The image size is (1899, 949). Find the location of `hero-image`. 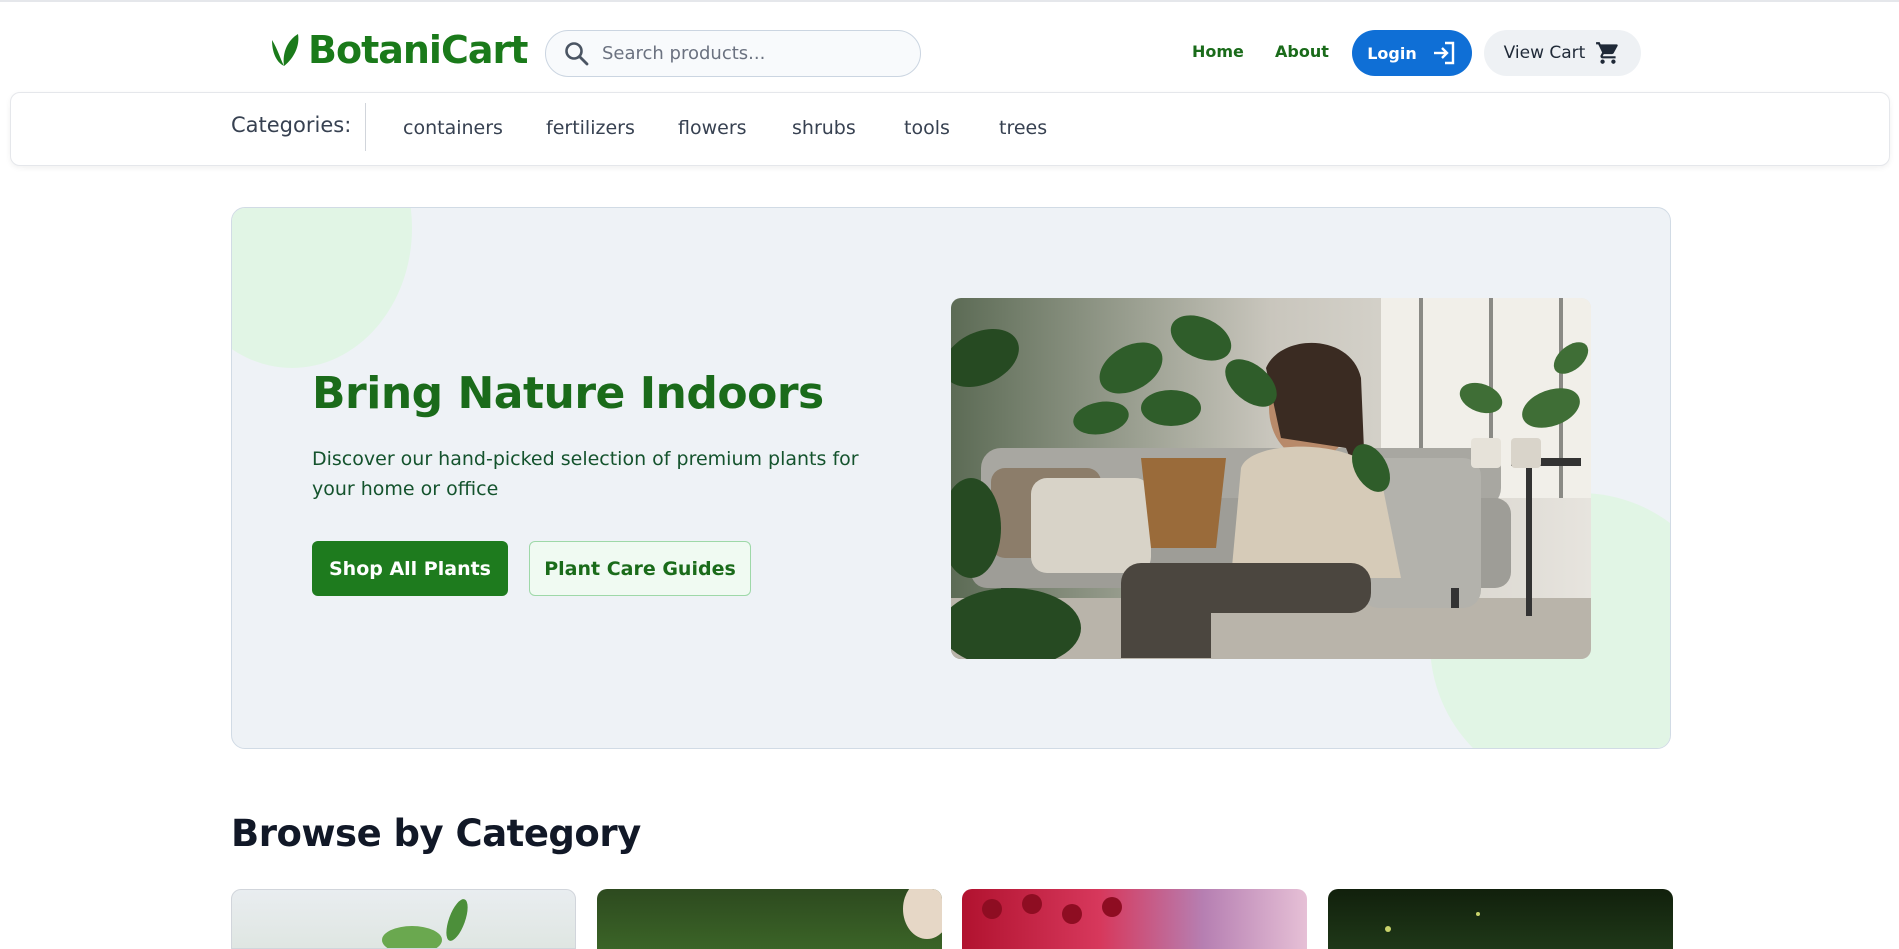

hero-image is located at coordinates (1271, 478).